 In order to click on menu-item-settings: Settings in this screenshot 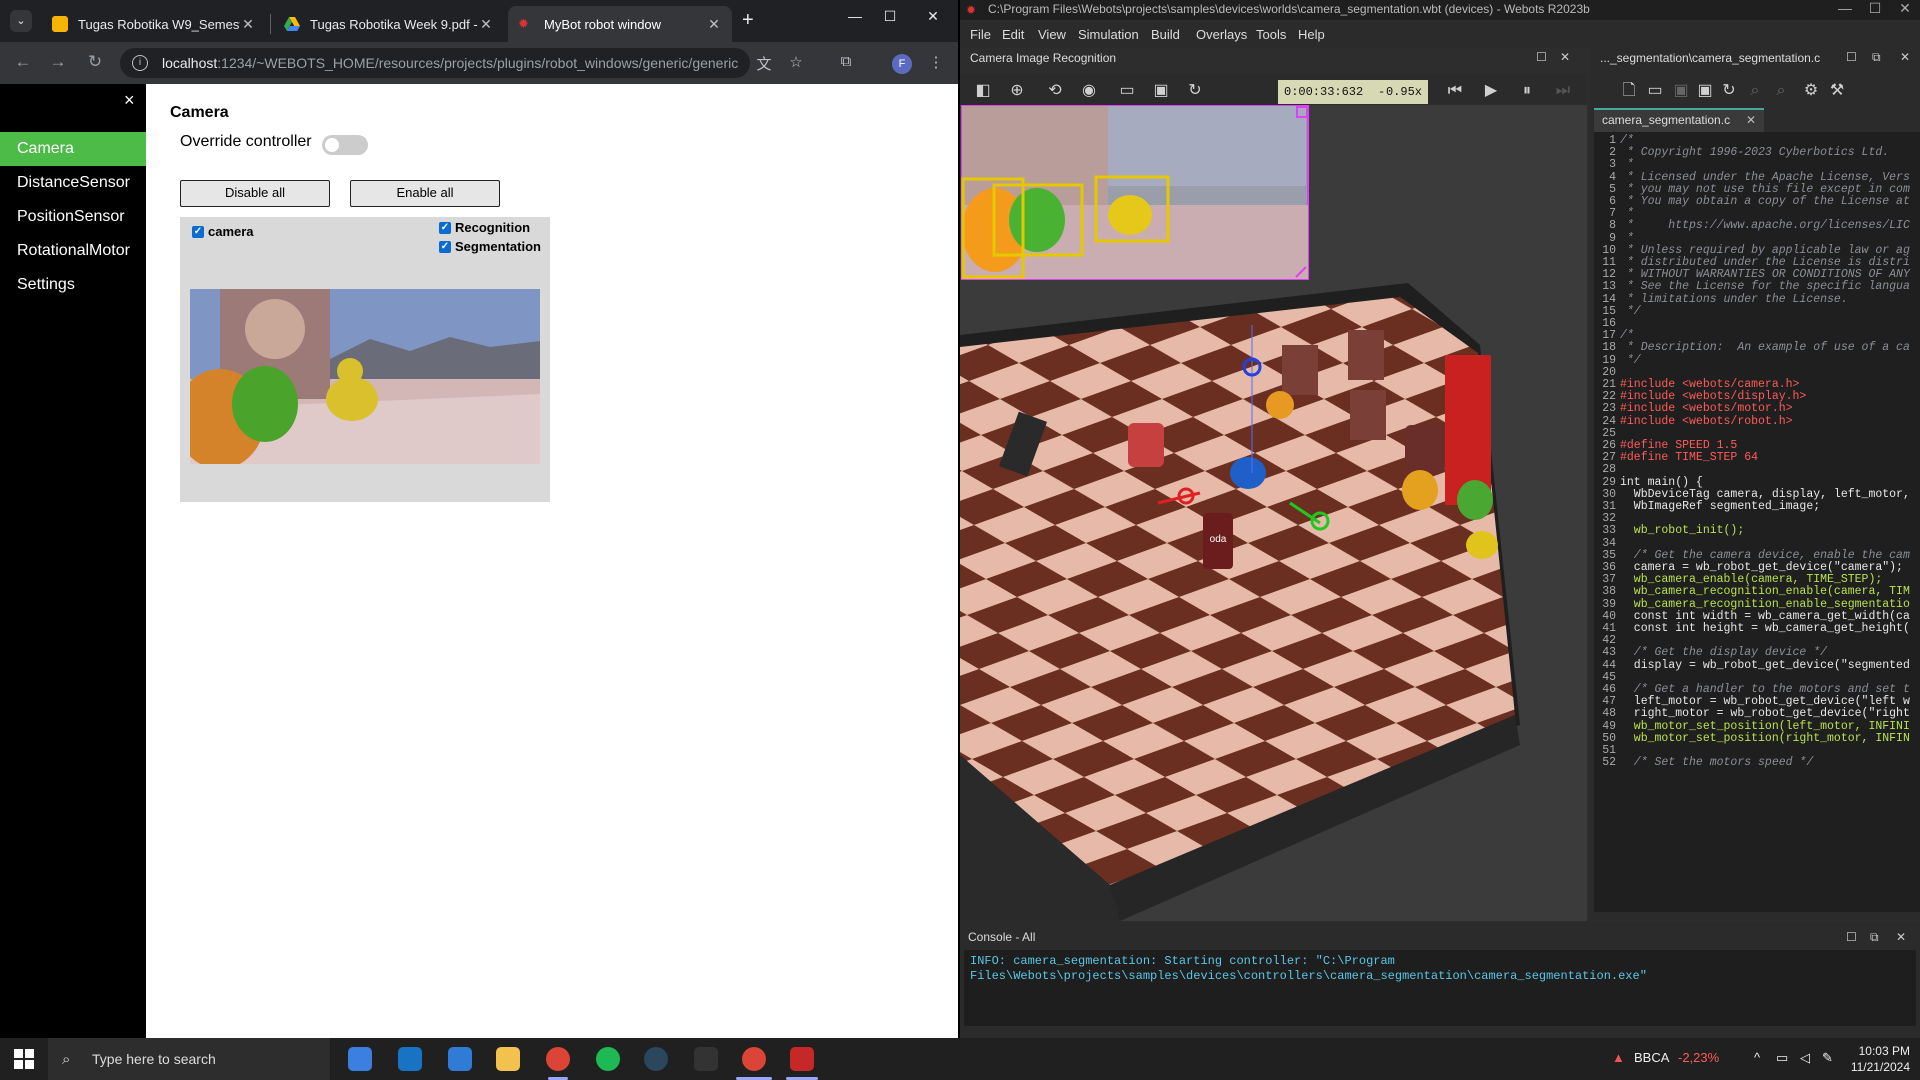, I will do `click(73, 285)`.